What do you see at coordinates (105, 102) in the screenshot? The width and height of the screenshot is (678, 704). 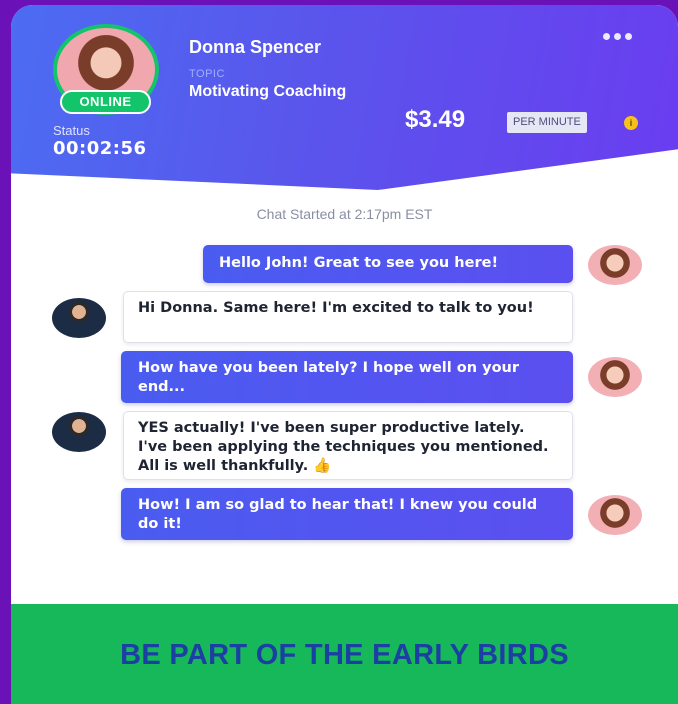 I see `online-status-badge: ONLINE` at bounding box center [105, 102].